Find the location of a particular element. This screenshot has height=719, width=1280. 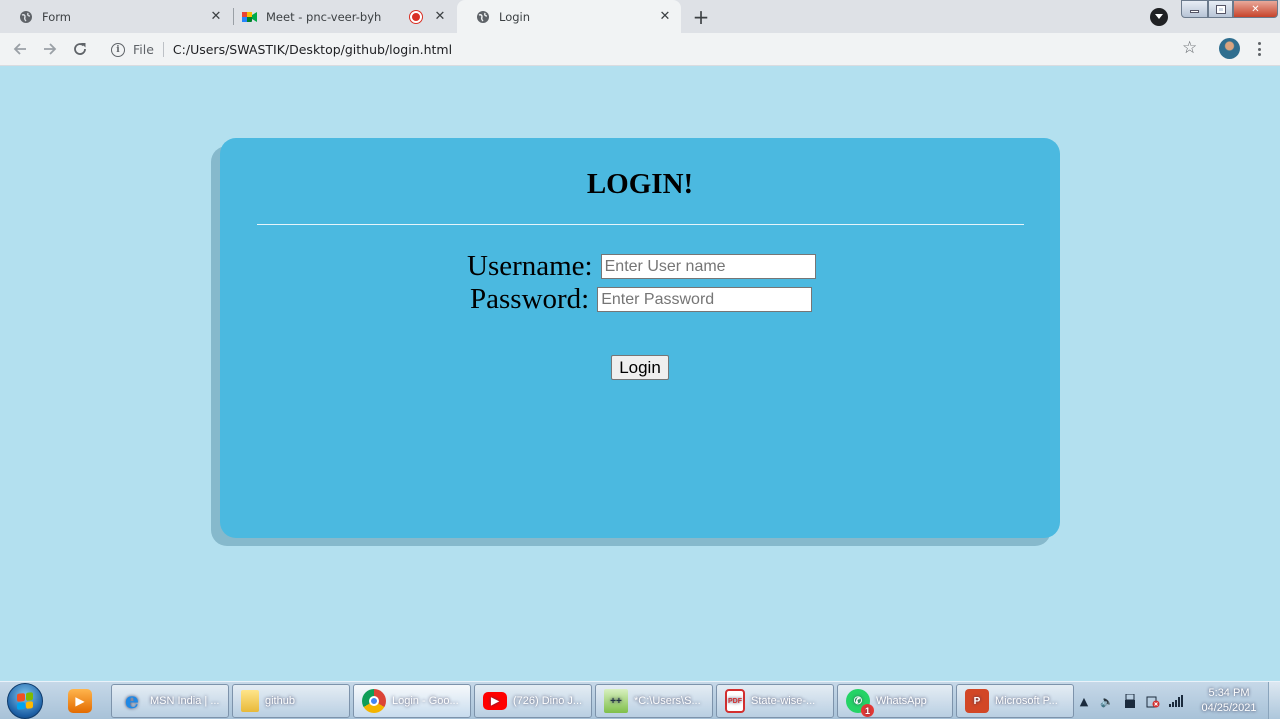

browser-menu-button is located at coordinates (1259, 49).